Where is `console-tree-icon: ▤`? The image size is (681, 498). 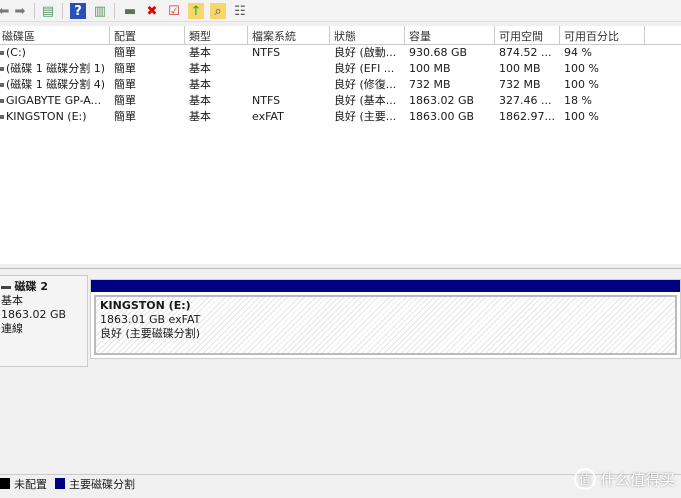 console-tree-icon: ▤ is located at coordinates (48, 11).